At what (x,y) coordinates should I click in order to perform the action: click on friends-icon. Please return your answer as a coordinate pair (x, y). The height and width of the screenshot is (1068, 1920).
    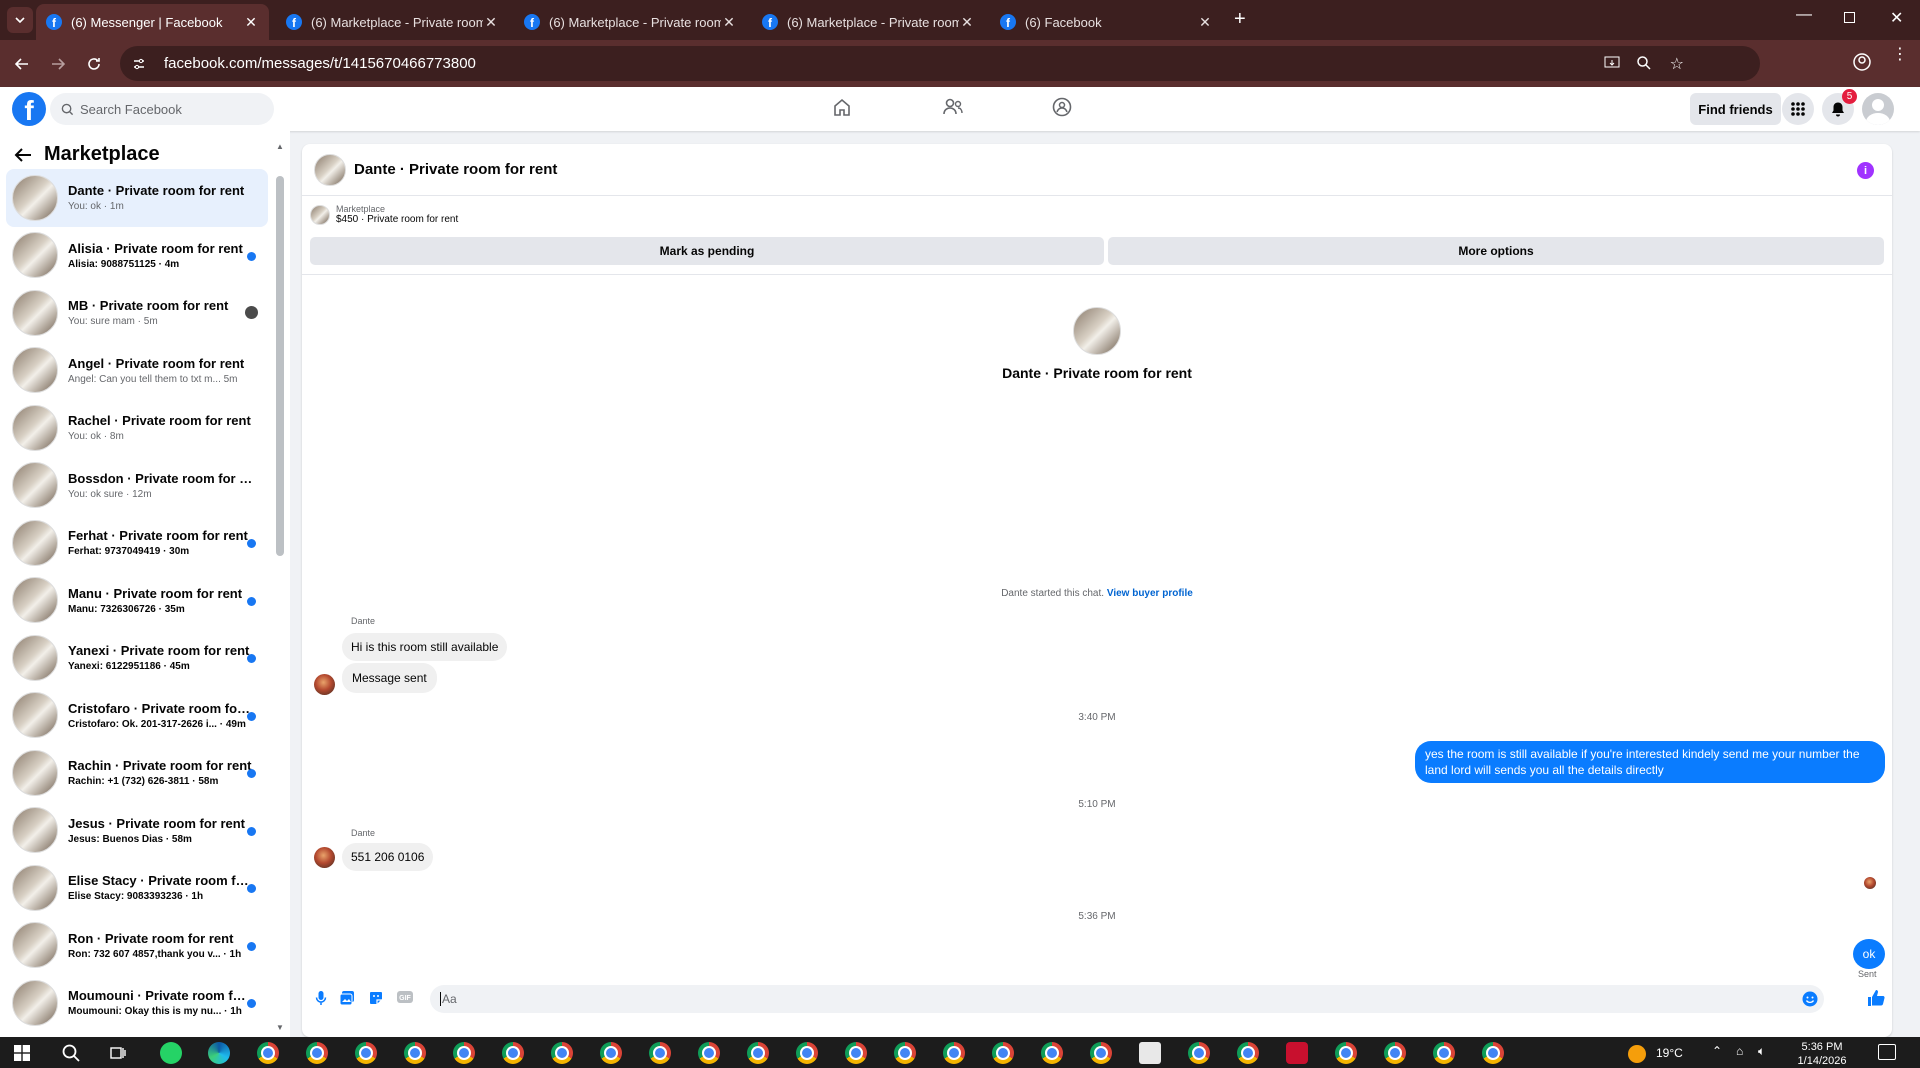
    Looking at the image, I should click on (953, 107).